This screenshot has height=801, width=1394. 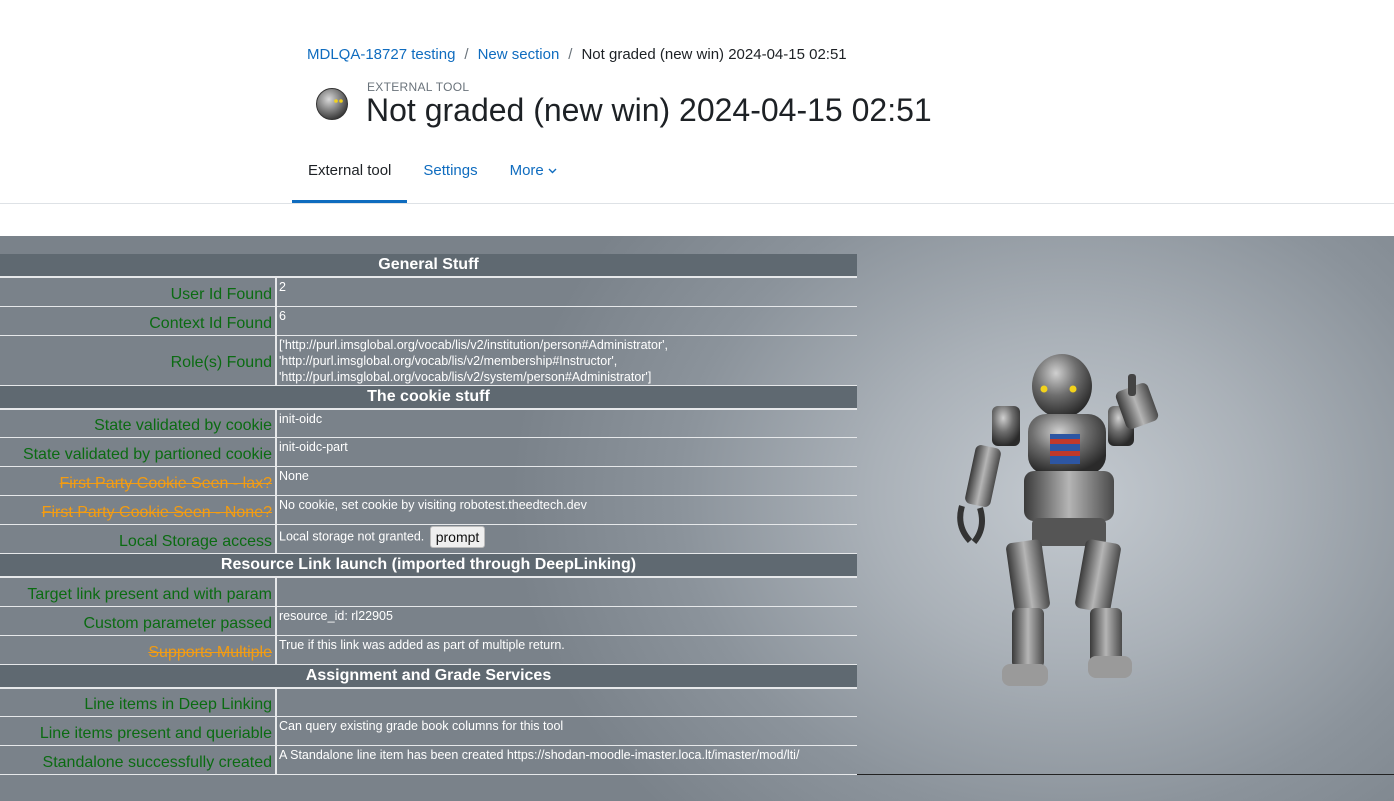 What do you see at coordinates (313, 447) in the screenshot?
I see `result-value-text: init-oidc-part` at bounding box center [313, 447].